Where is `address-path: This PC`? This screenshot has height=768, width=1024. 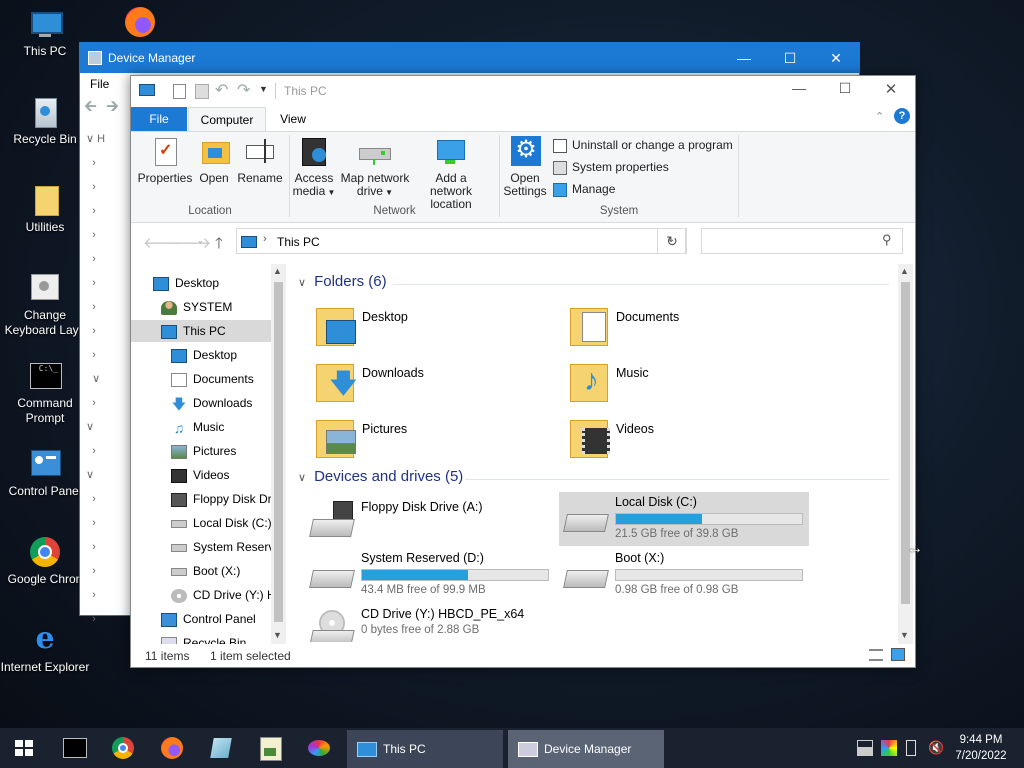 address-path: This PC is located at coordinates (298, 242).